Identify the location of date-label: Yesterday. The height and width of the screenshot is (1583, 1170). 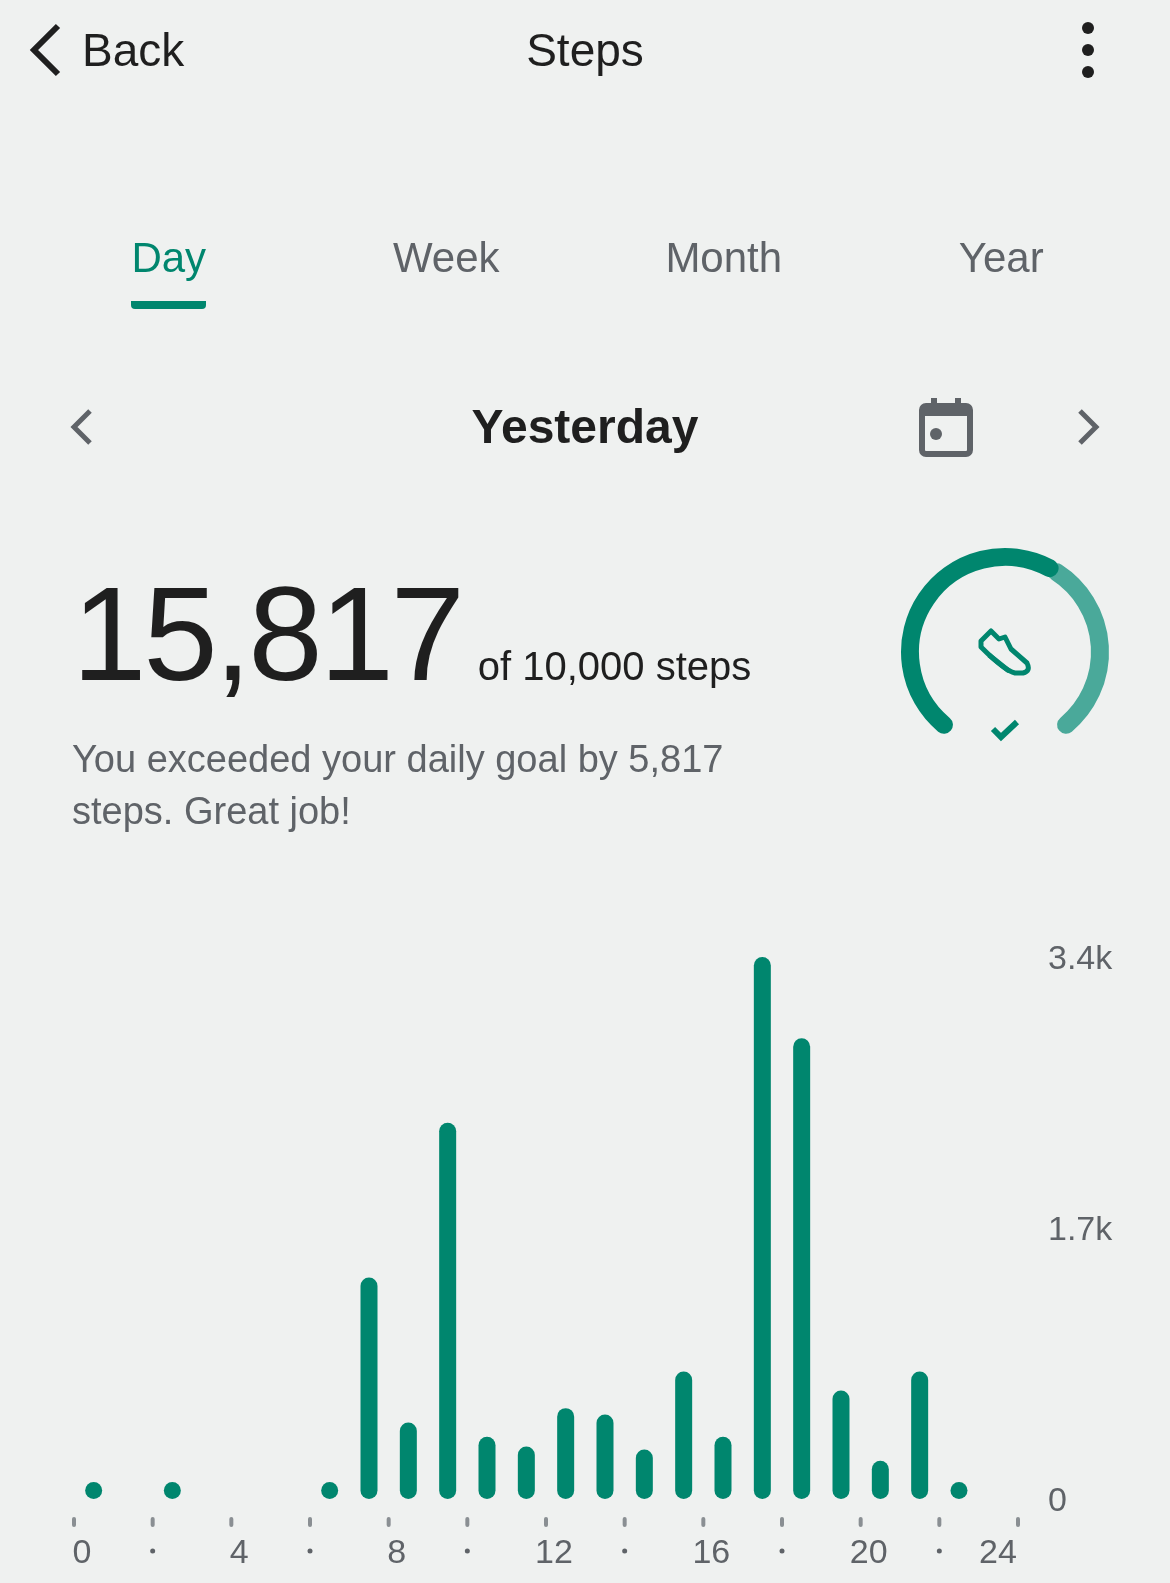
(585, 427).